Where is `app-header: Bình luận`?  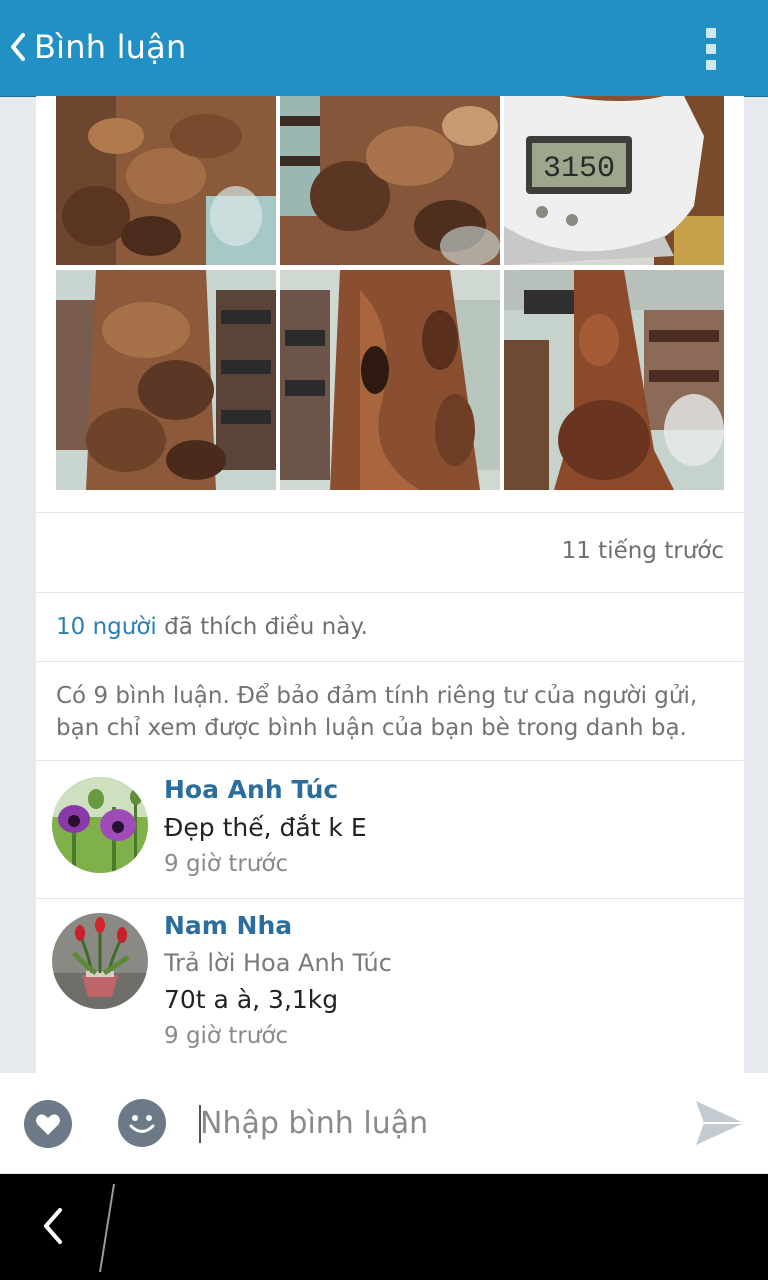
app-header: Bình luận is located at coordinates (384, 48).